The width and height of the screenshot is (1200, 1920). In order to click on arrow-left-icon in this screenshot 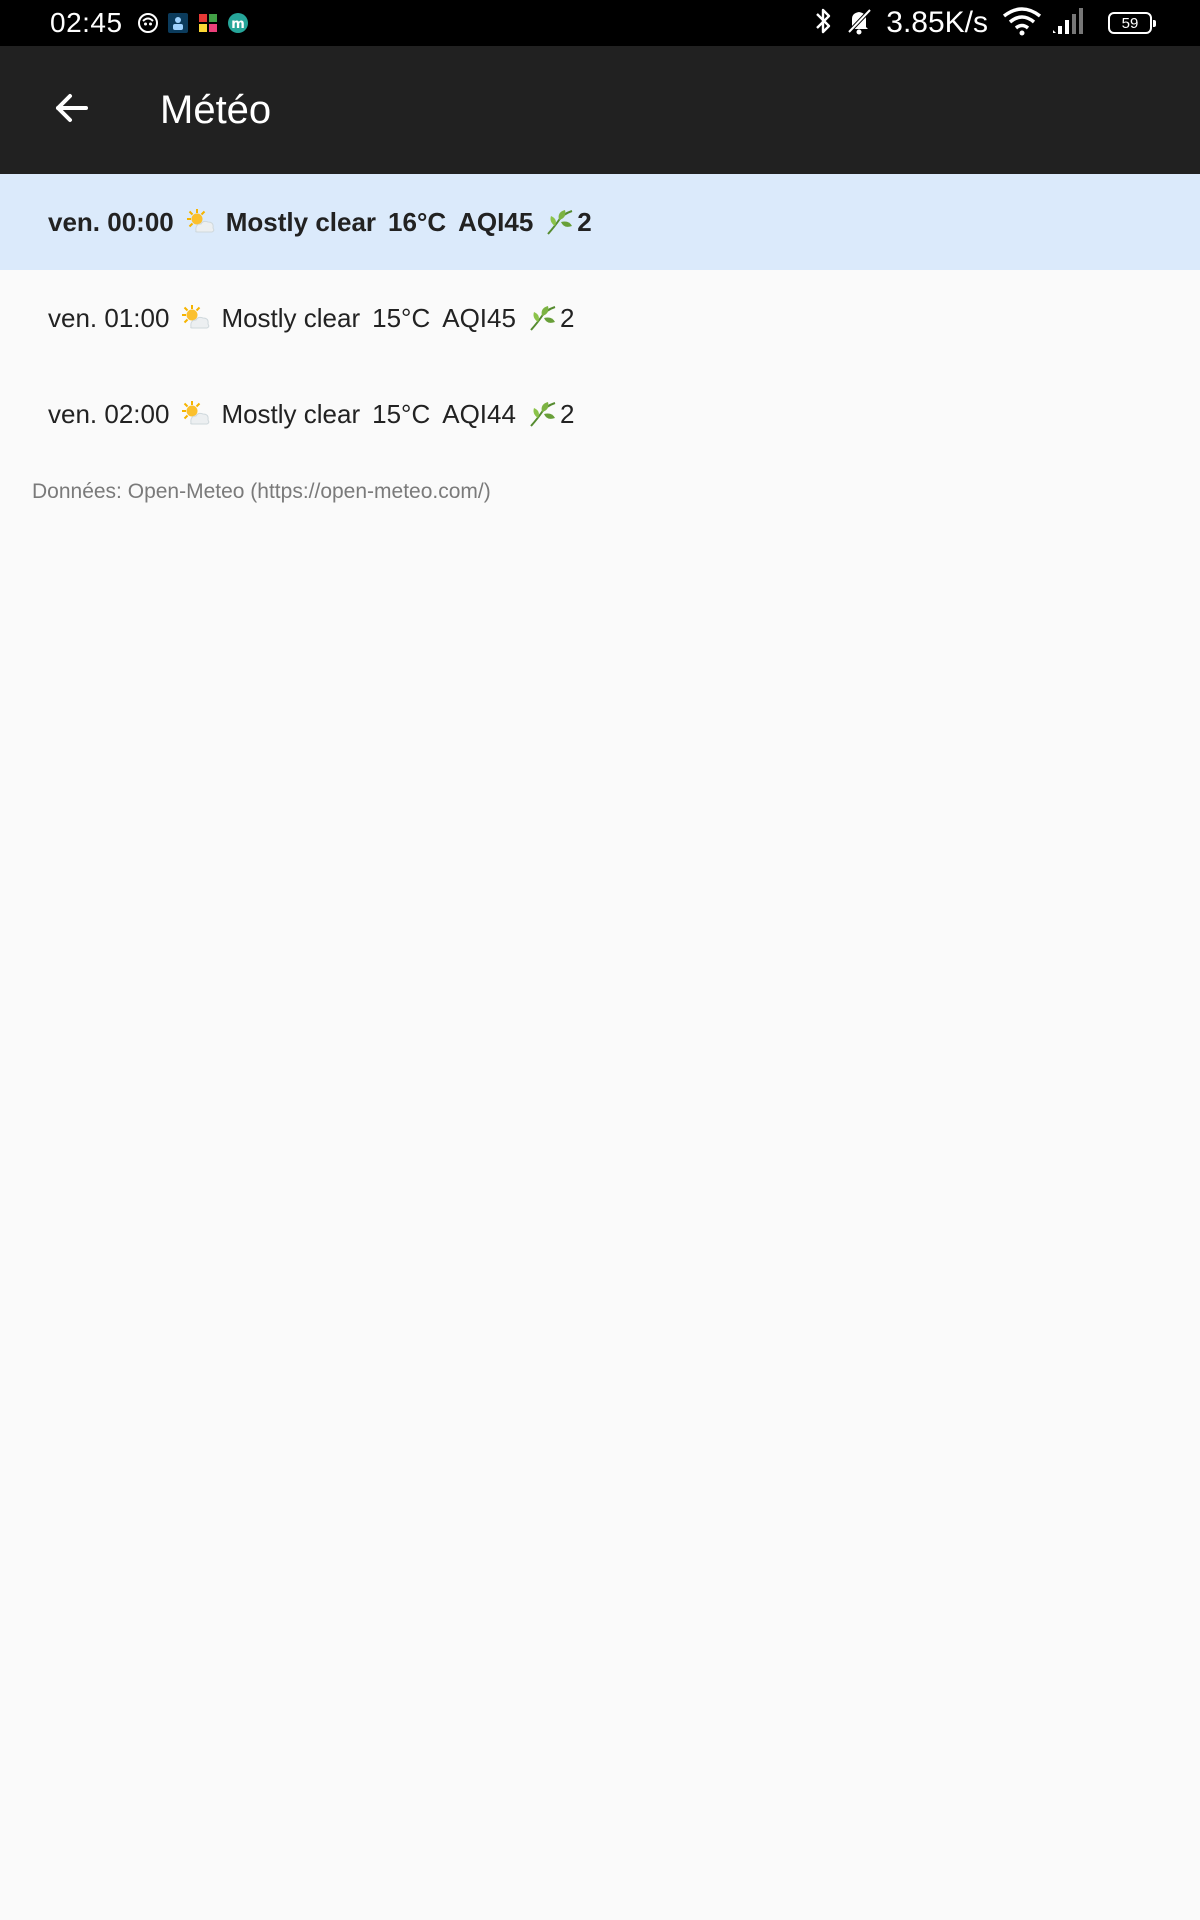, I will do `click(72, 110)`.